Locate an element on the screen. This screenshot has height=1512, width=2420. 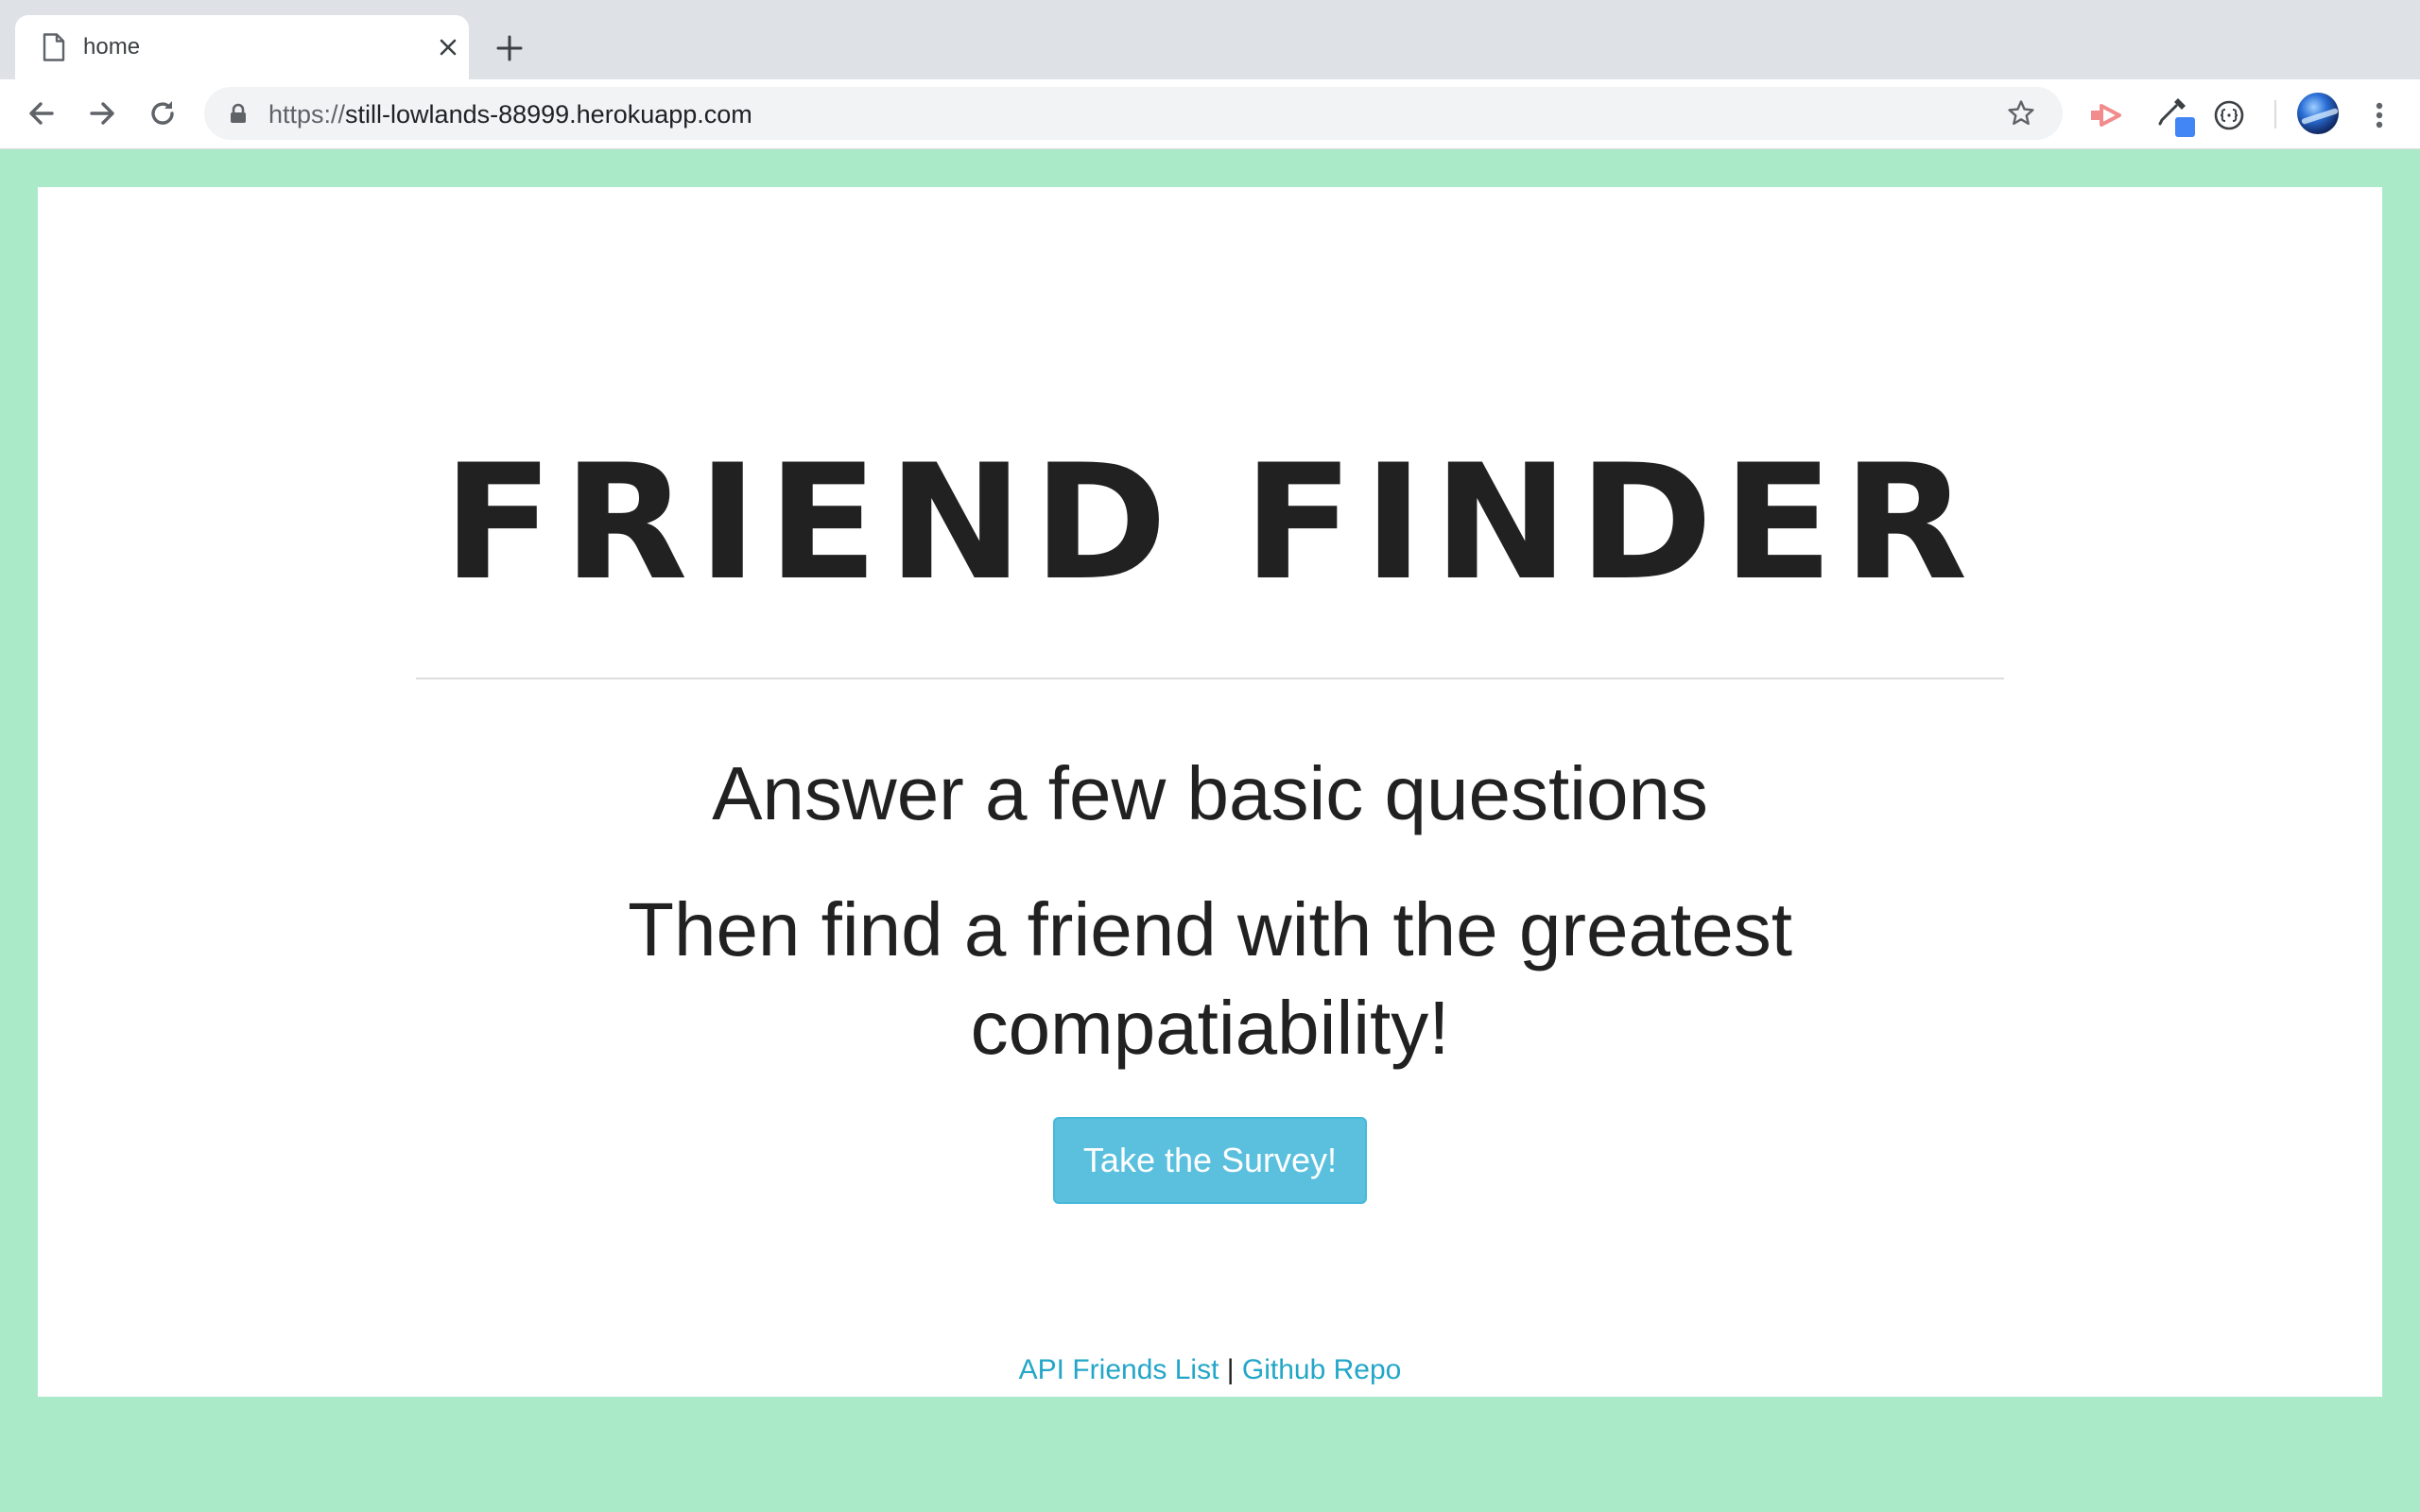
kebab-menu-icon is located at coordinates (2380, 115).